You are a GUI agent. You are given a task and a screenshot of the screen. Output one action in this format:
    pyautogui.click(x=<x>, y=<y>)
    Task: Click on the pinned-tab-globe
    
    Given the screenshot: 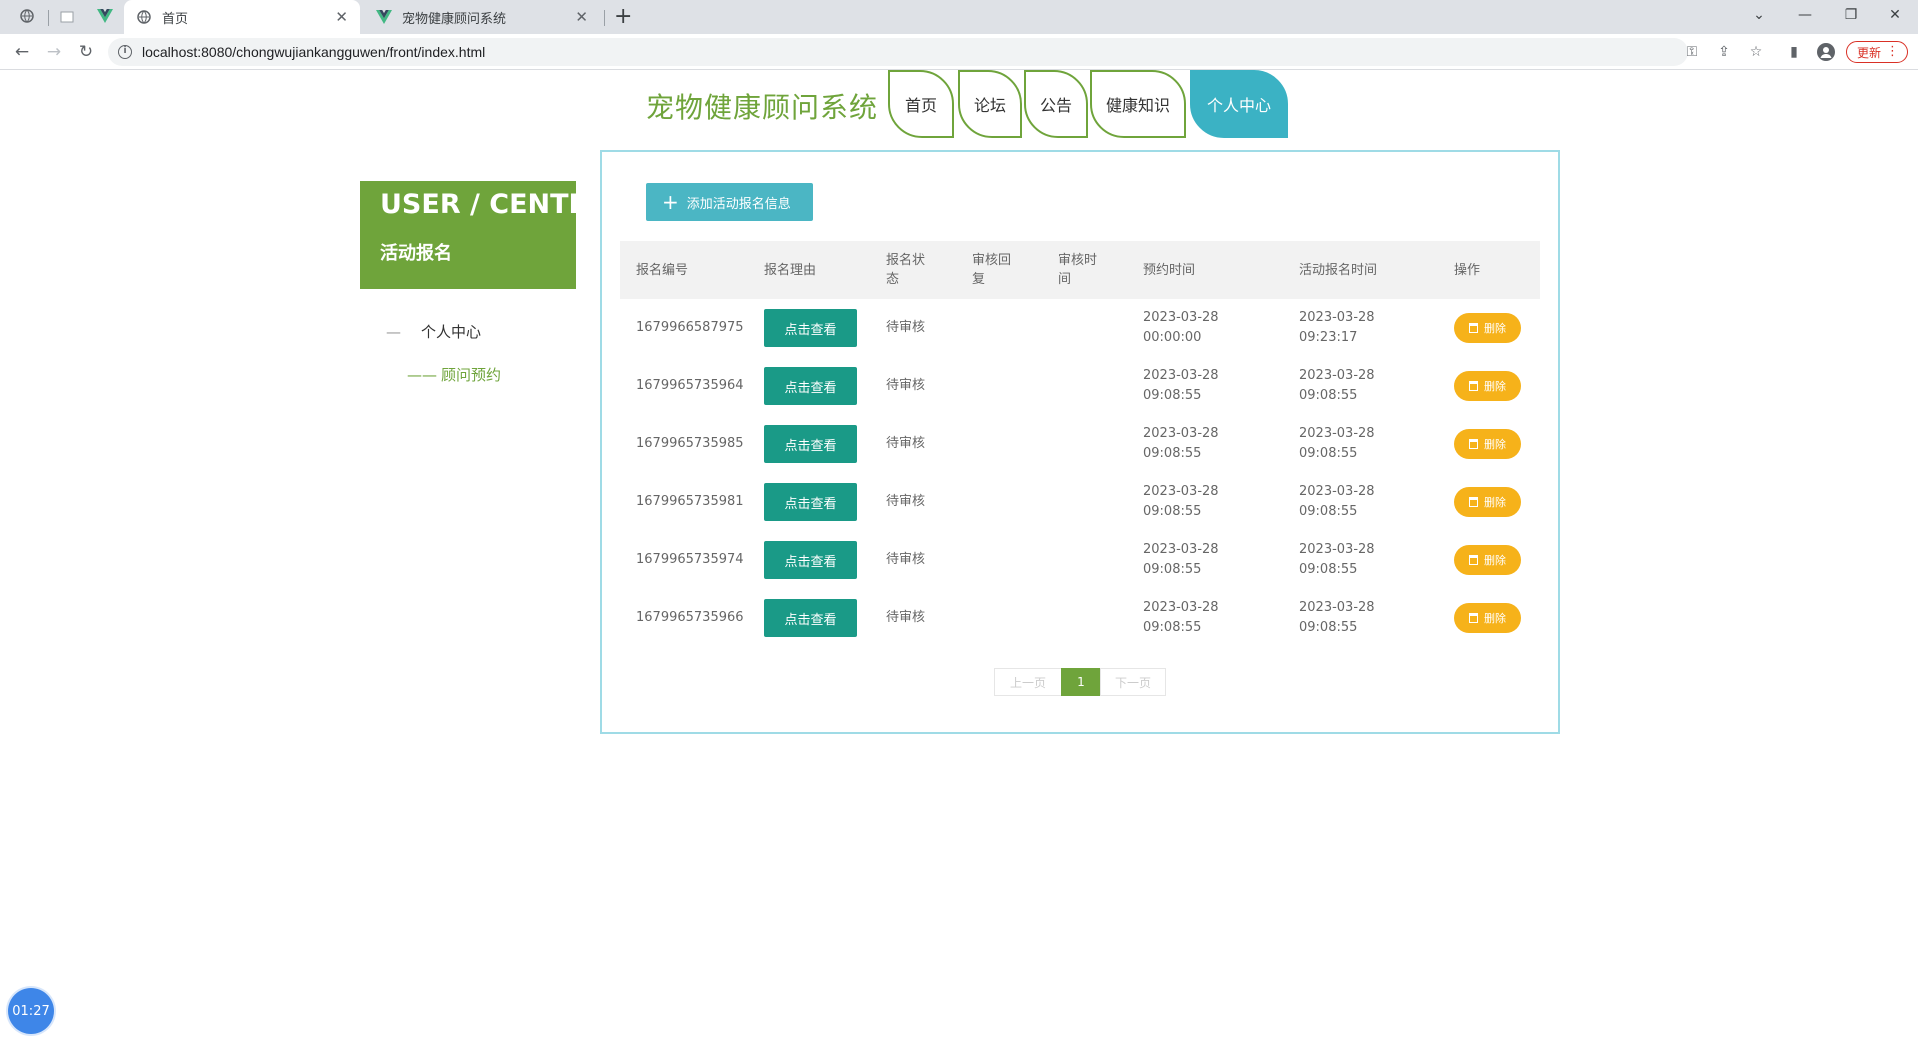 What is the action you would take?
    pyautogui.click(x=27, y=17)
    